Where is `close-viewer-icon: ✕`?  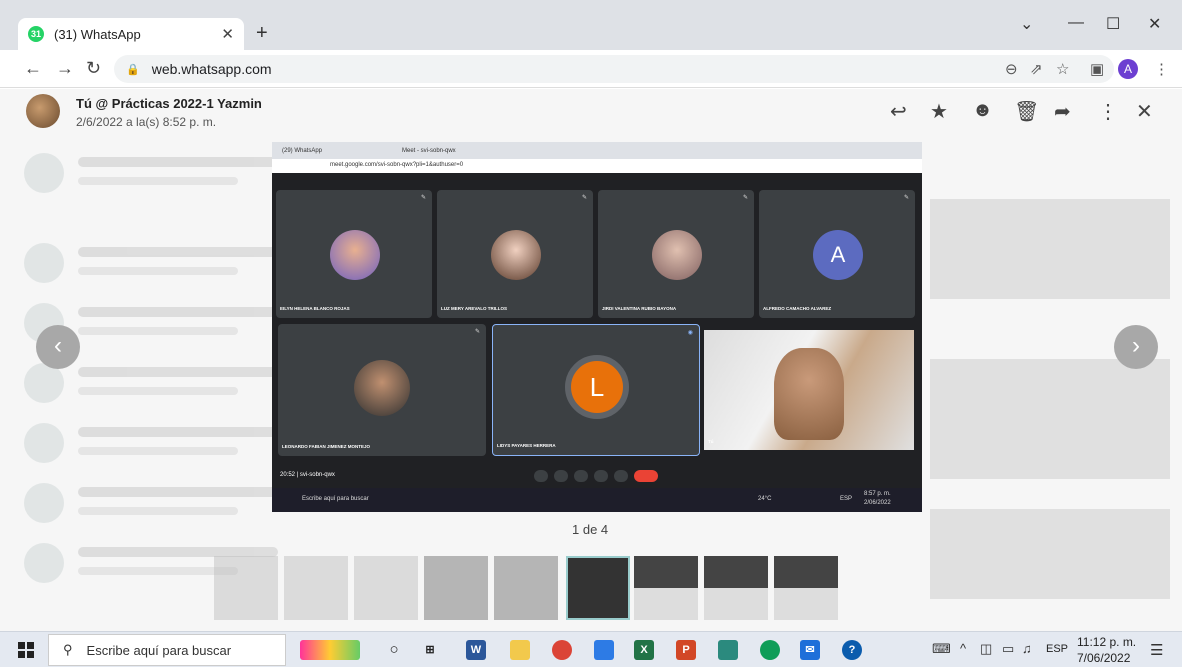
close-viewer-icon: ✕ is located at coordinates (1144, 111).